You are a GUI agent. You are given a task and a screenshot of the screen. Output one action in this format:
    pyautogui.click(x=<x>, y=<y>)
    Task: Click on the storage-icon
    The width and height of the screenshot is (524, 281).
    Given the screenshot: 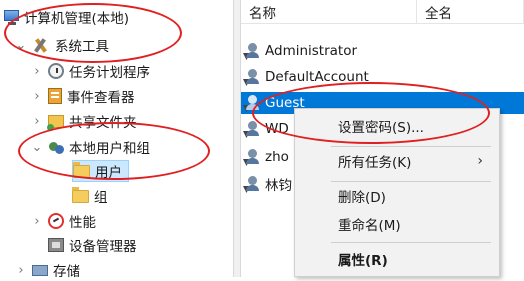 What is the action you would take?
    pyautogui.click(x=40, y=270)
    